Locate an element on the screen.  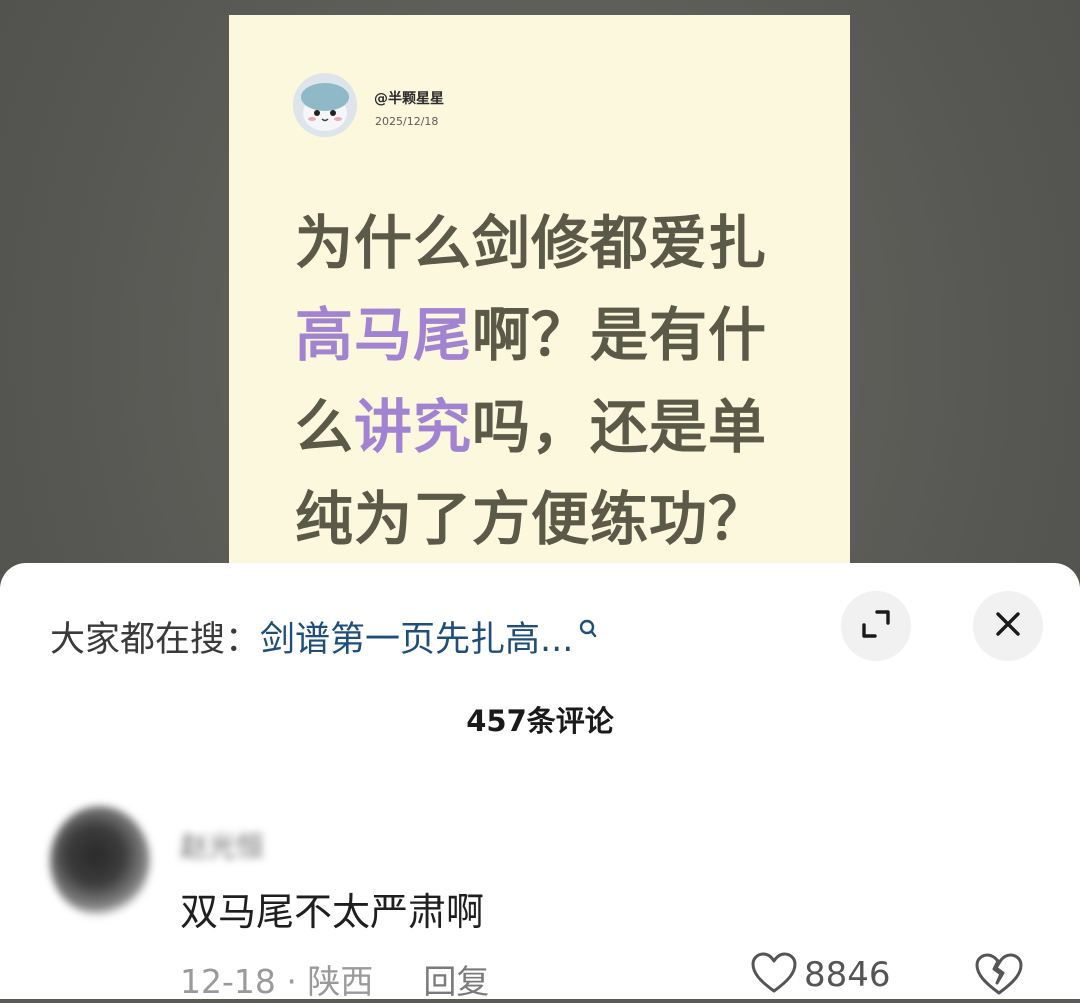
post-date: 2025/12/18 is located at coordinates (407, 121).